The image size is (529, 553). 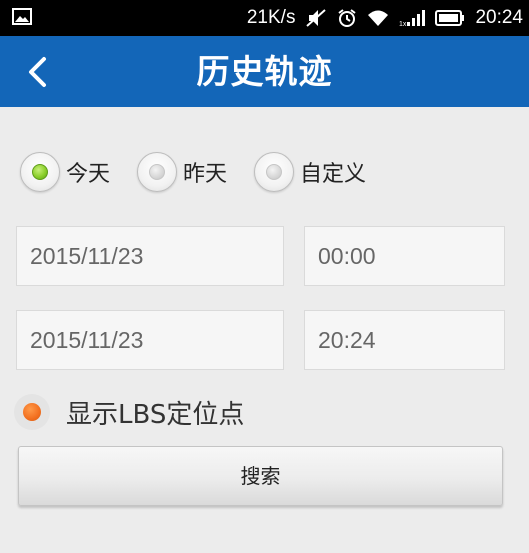 What do you see at coordinates (155, 414) in the screenshot?
I see `lbs-label: 显示LBS定位点` at bounding box center [155, 414].